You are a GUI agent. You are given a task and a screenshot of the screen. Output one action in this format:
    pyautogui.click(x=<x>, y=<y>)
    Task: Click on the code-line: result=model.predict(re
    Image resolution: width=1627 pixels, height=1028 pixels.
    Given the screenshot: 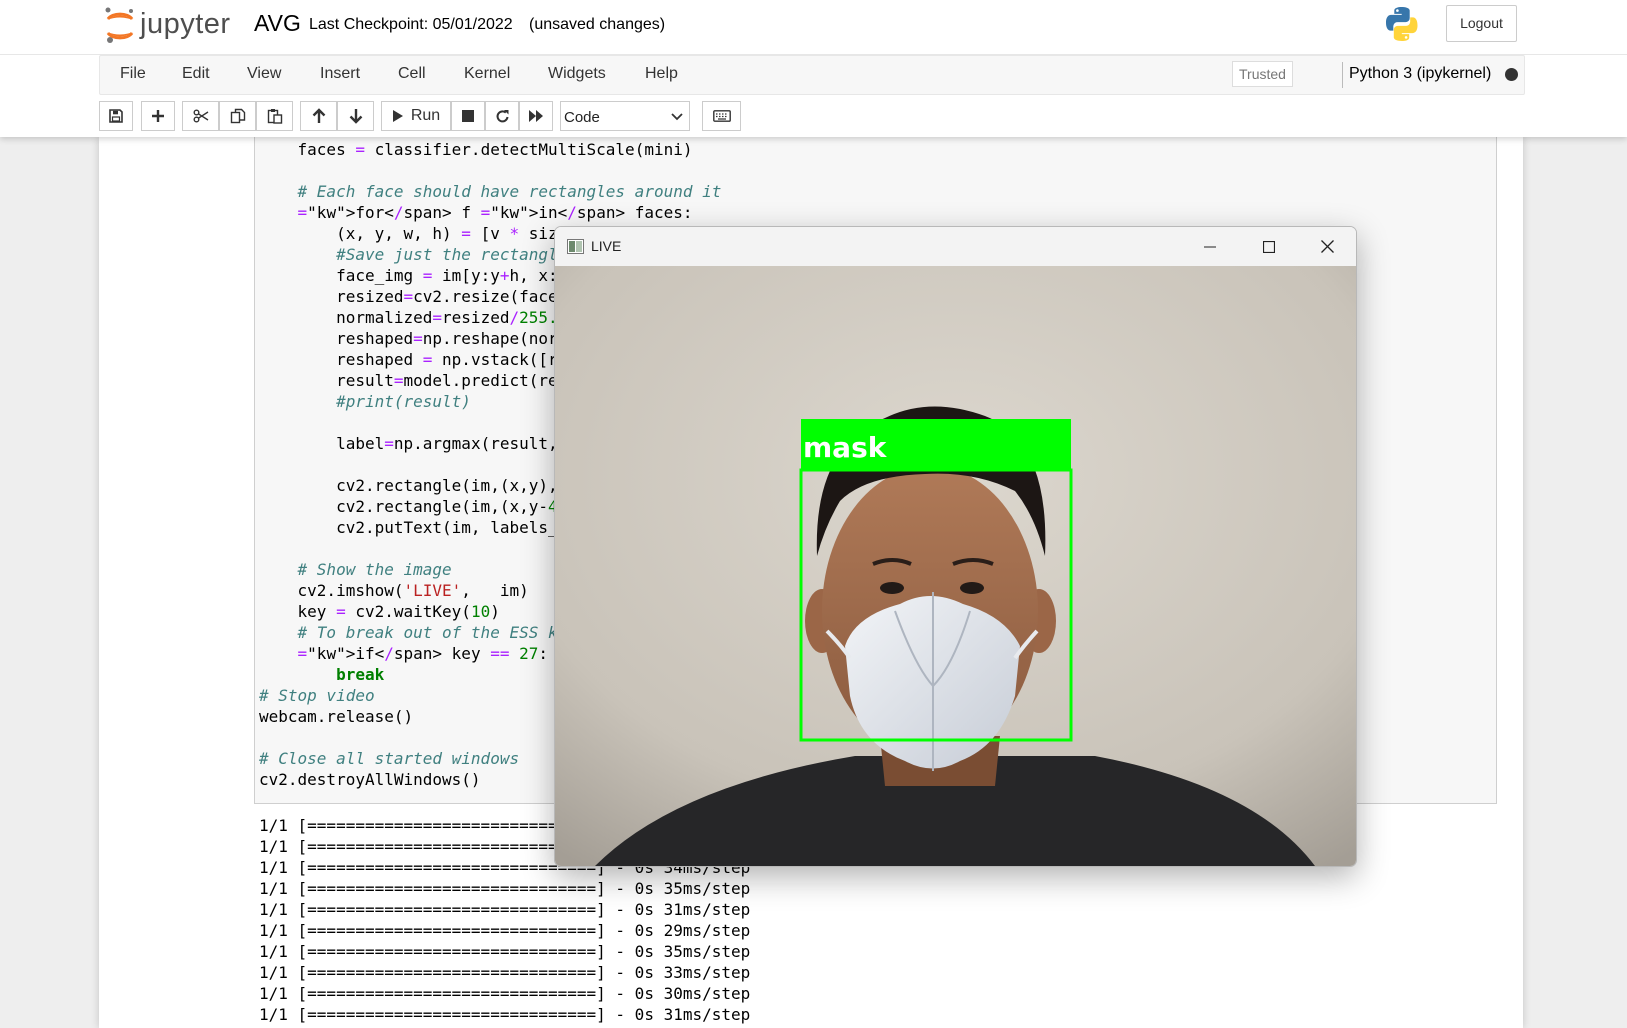 What is the action you would take?
    pyautogui.click(x=408, y=380)
    